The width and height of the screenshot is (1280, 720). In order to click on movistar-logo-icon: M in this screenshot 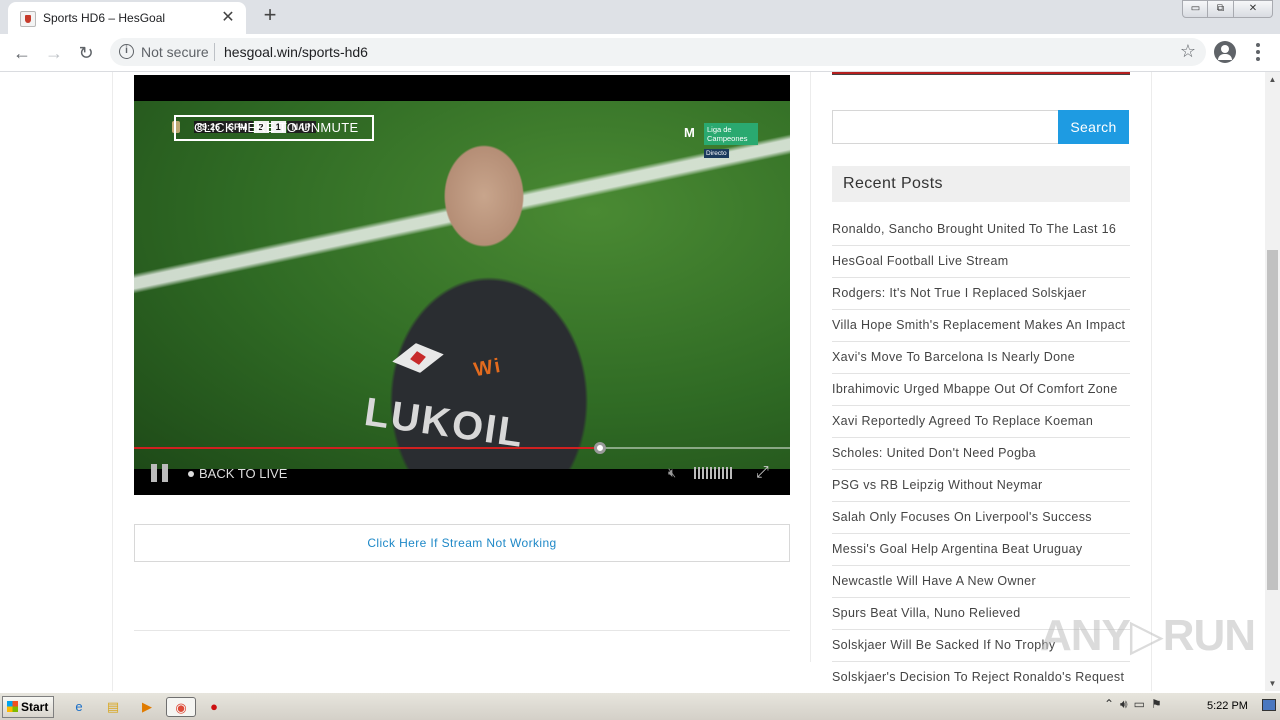, I will do `click(689, 132)`.